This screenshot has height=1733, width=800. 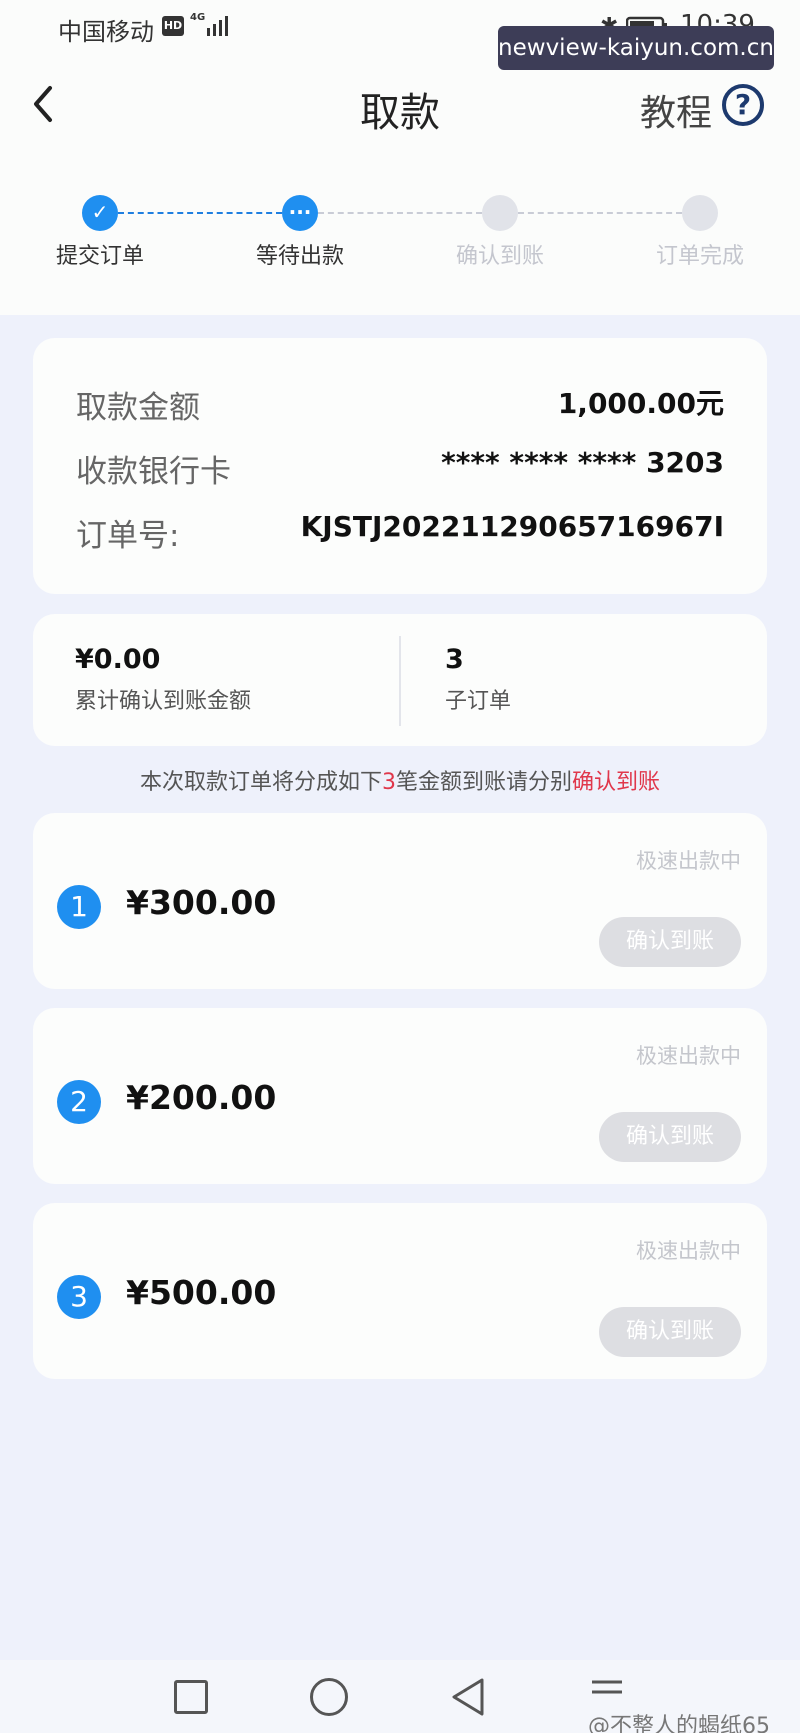 I want to click on signal-icon, so click(x=217, y=26).